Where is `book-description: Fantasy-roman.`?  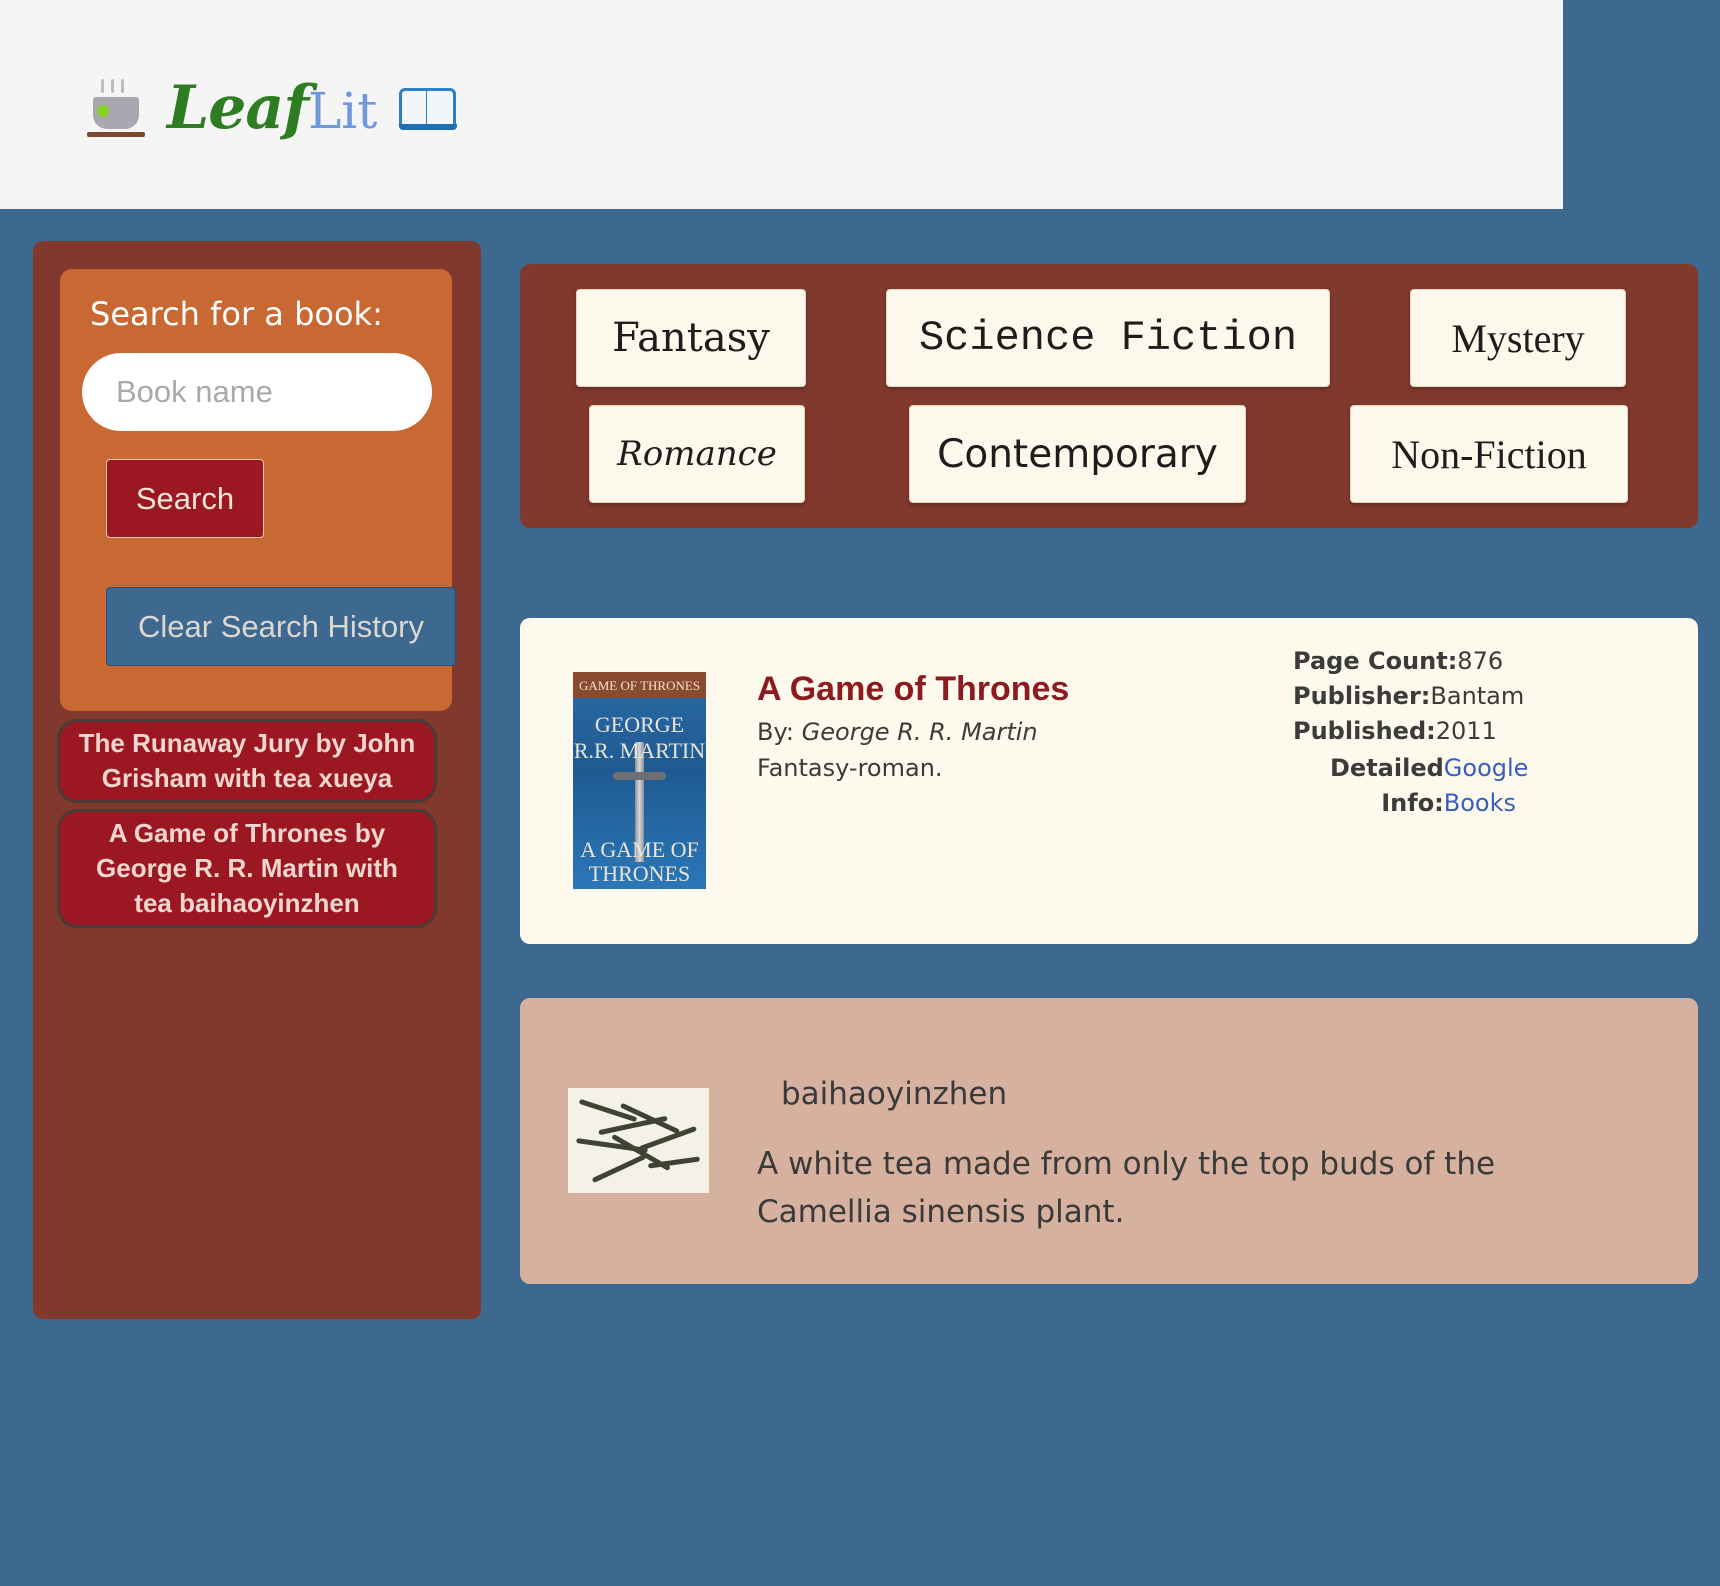
book-description: Fantasy-roman. is located at coordinates (850, 768).